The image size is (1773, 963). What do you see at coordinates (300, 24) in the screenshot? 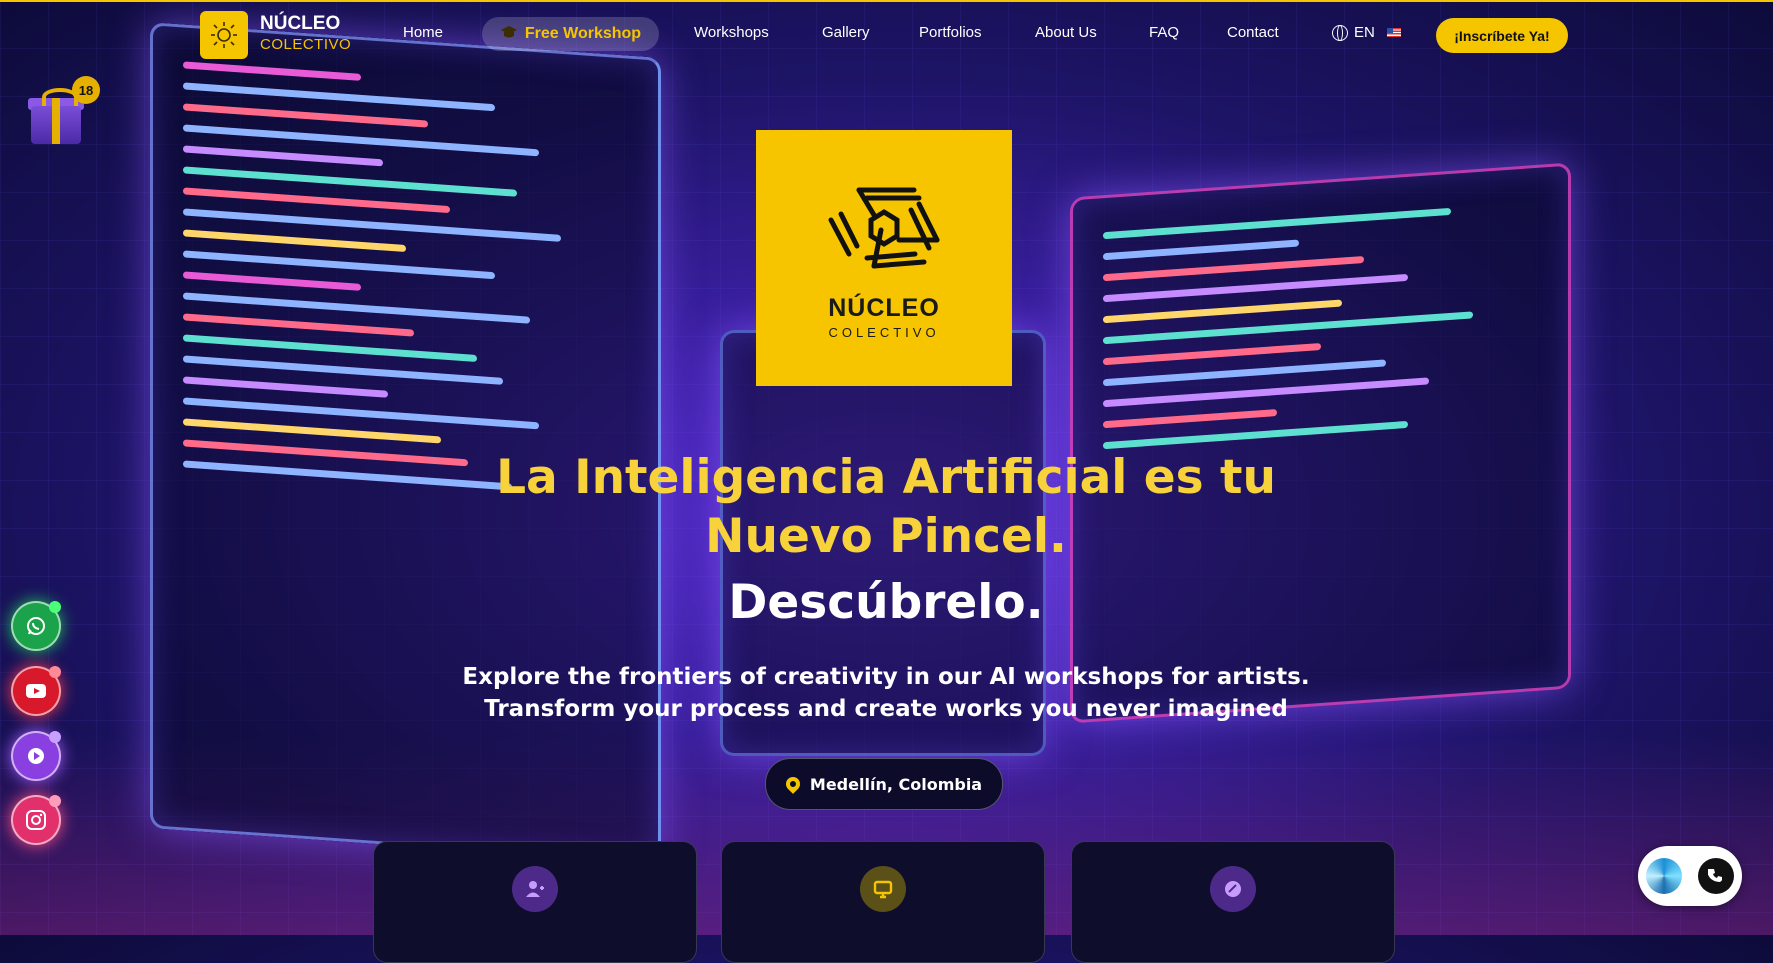
I see `brand-name: NÚCLEO` at bounding box center [300, 24].